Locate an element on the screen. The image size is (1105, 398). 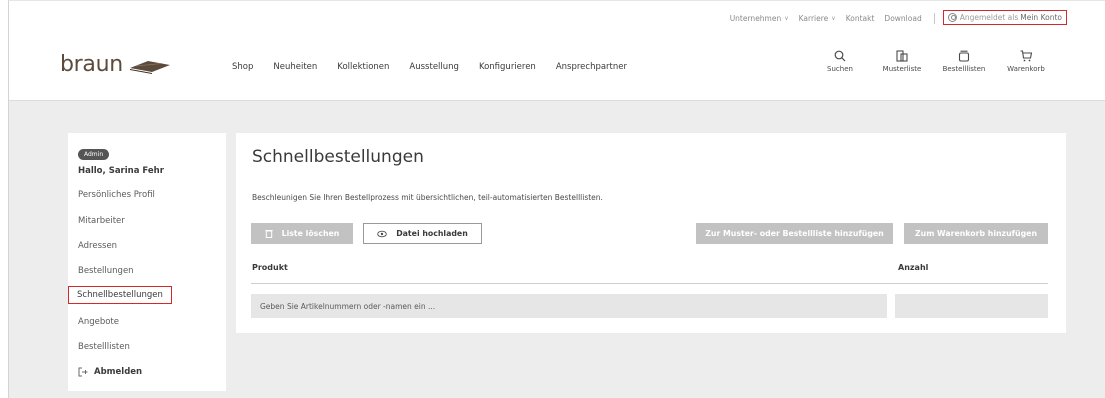
logout-icon is located at coordinates (83, 372).